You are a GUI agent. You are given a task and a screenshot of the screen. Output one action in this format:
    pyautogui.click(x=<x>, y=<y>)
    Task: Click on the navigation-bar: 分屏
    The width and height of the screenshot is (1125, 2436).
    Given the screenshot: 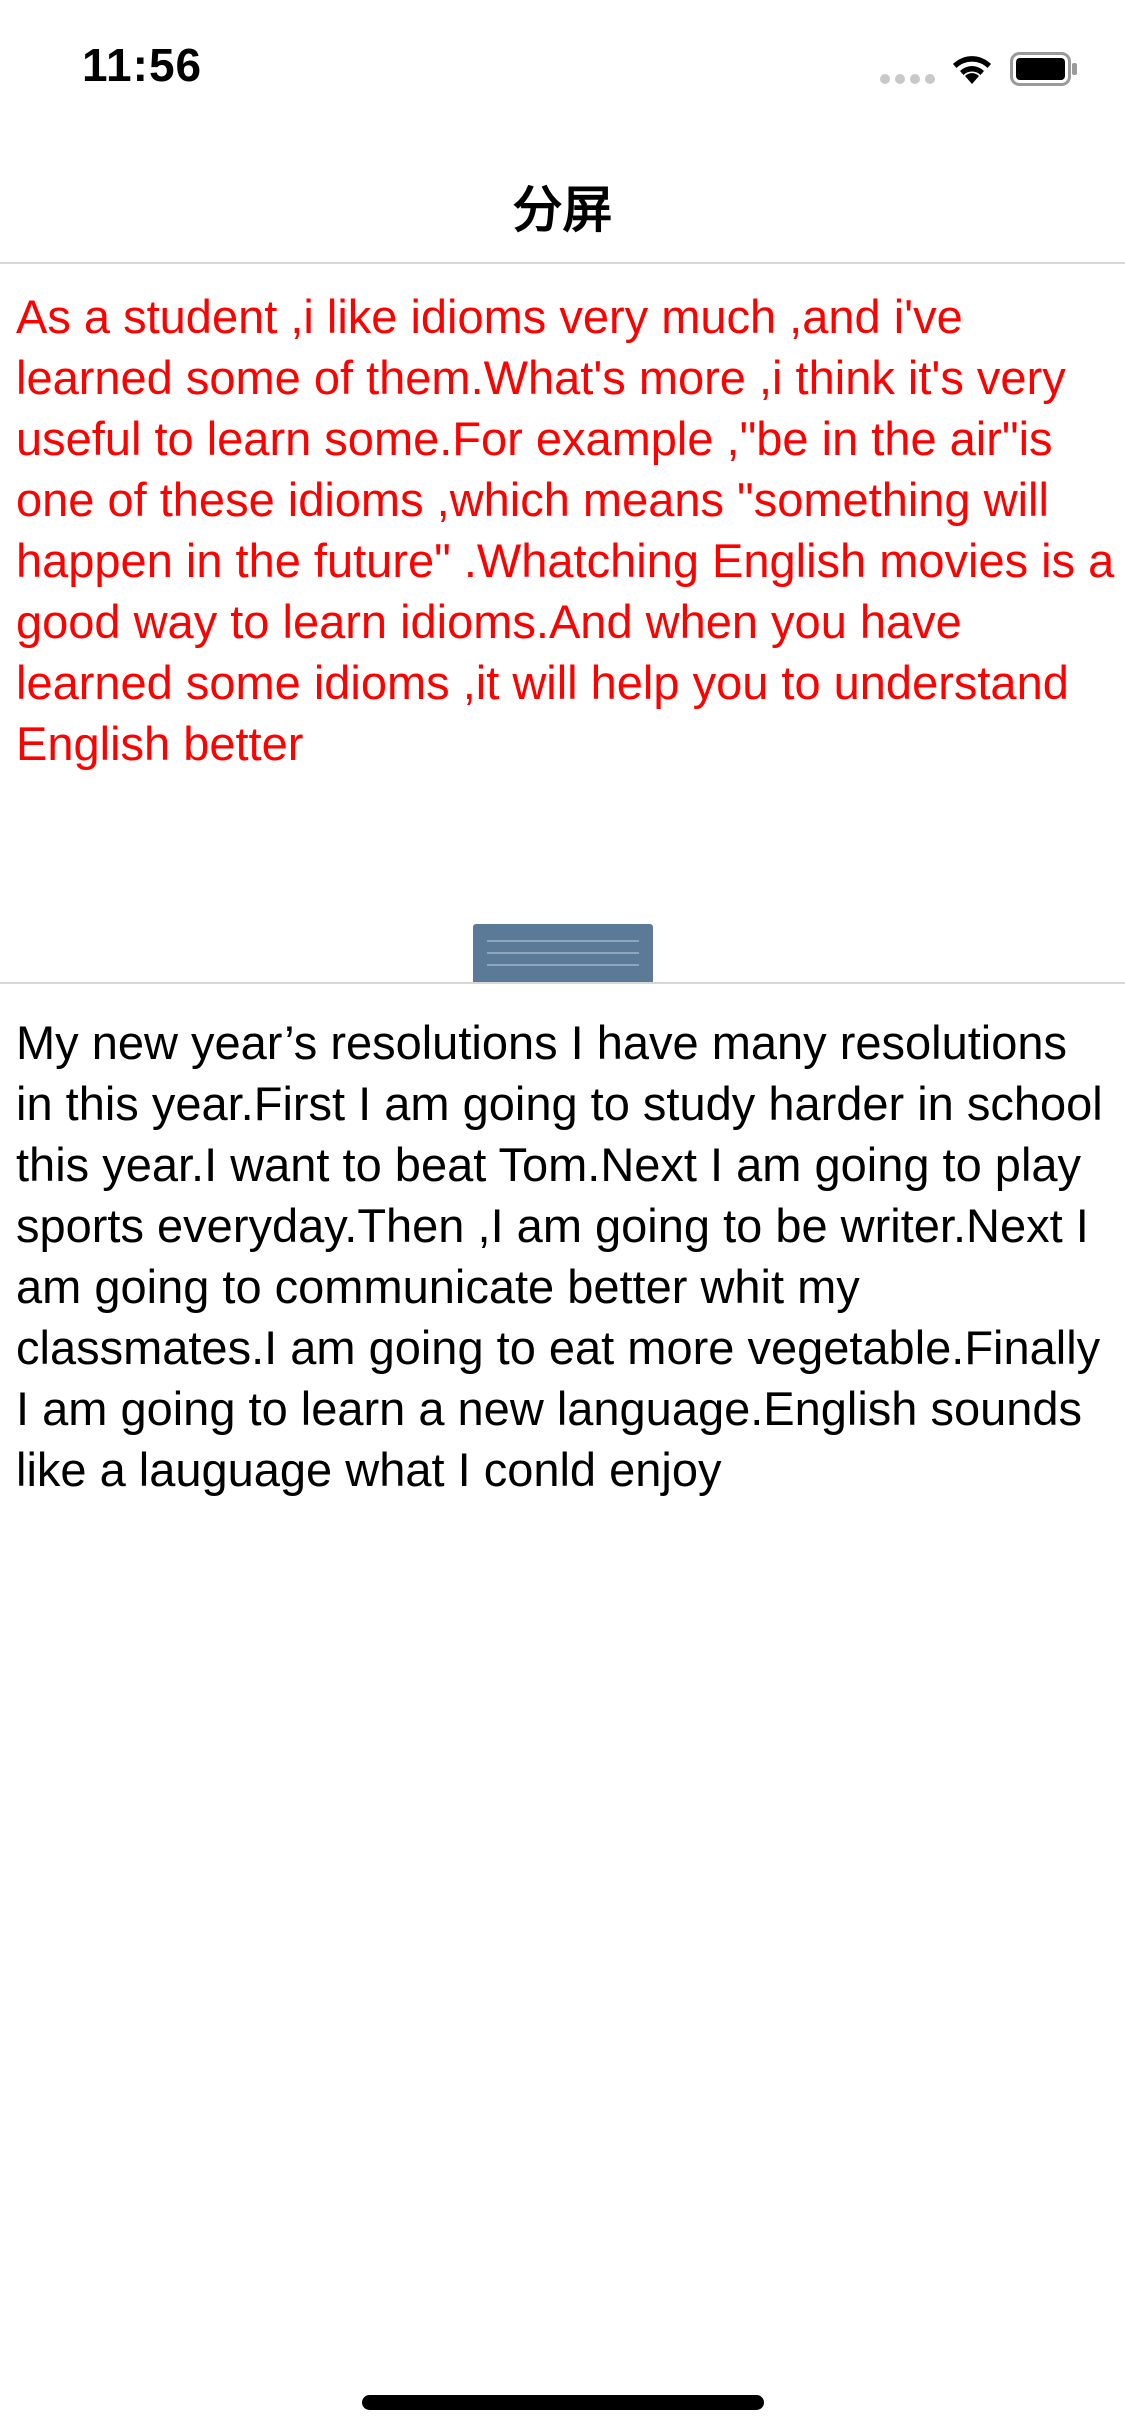 What is the action you would take?
    pyautogui.click(x=562, y=198)
    